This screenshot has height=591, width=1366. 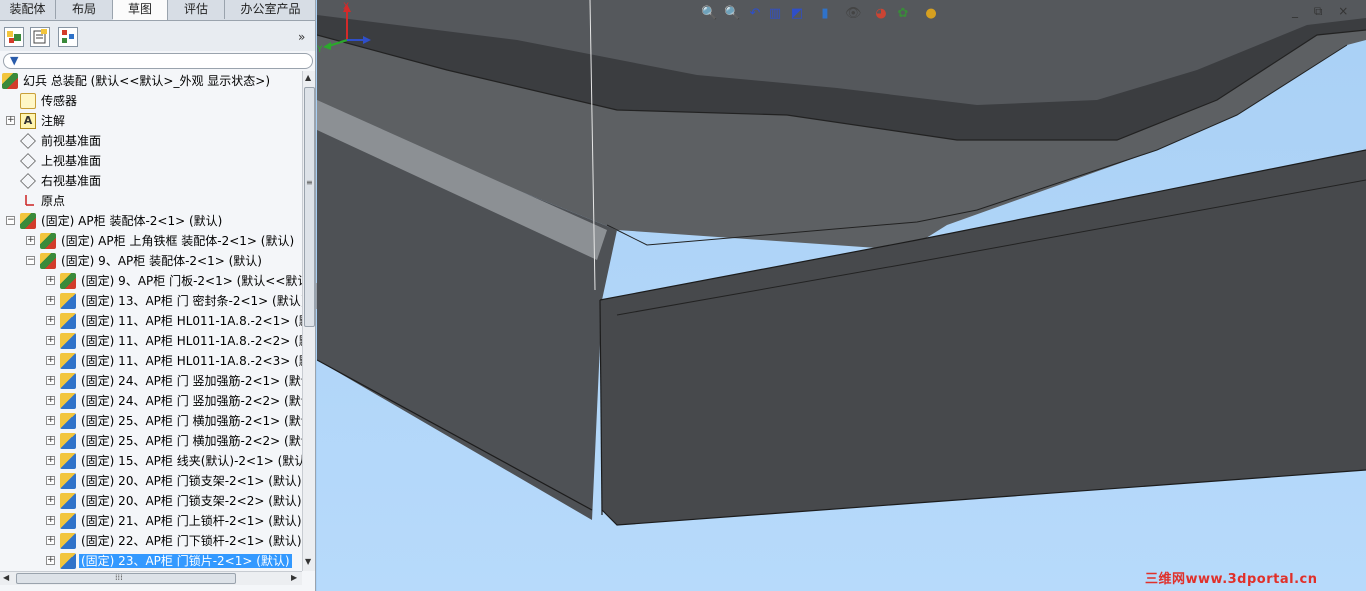 What do you see at coordinates (881, 14) in the screenshot?
I see `edit-appearance-icon: ◕` at bounding box center [881, 14].